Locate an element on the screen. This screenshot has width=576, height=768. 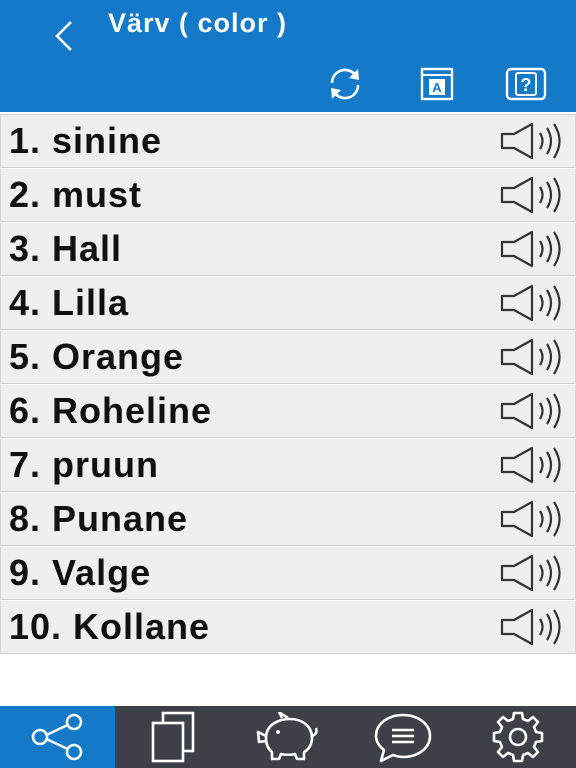
word-label: 7. pruun is located at coordinates (84, 464).